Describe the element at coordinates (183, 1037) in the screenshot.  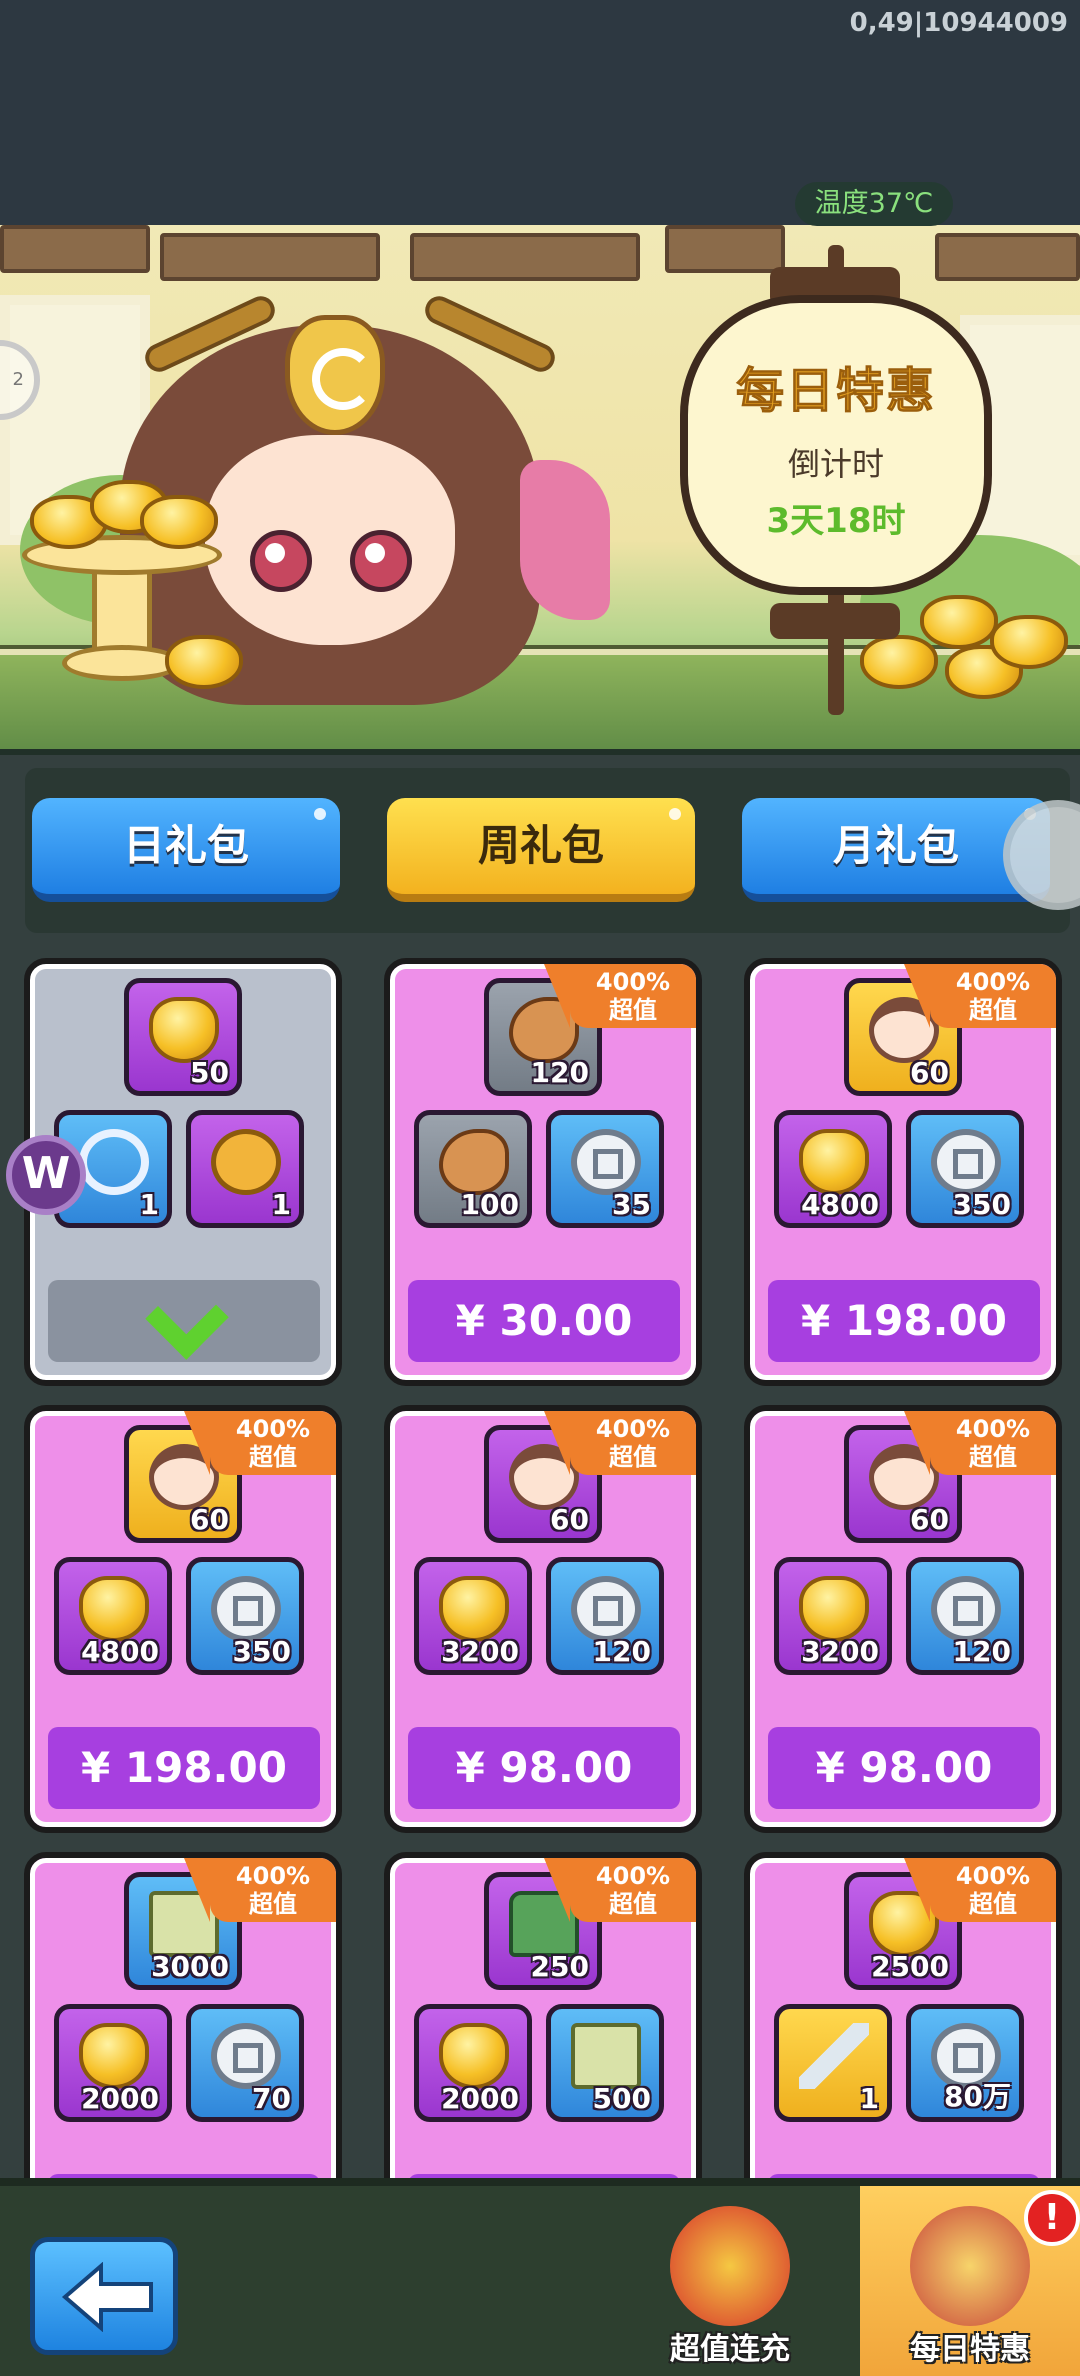
I see `reward-slot: 50` at that location.